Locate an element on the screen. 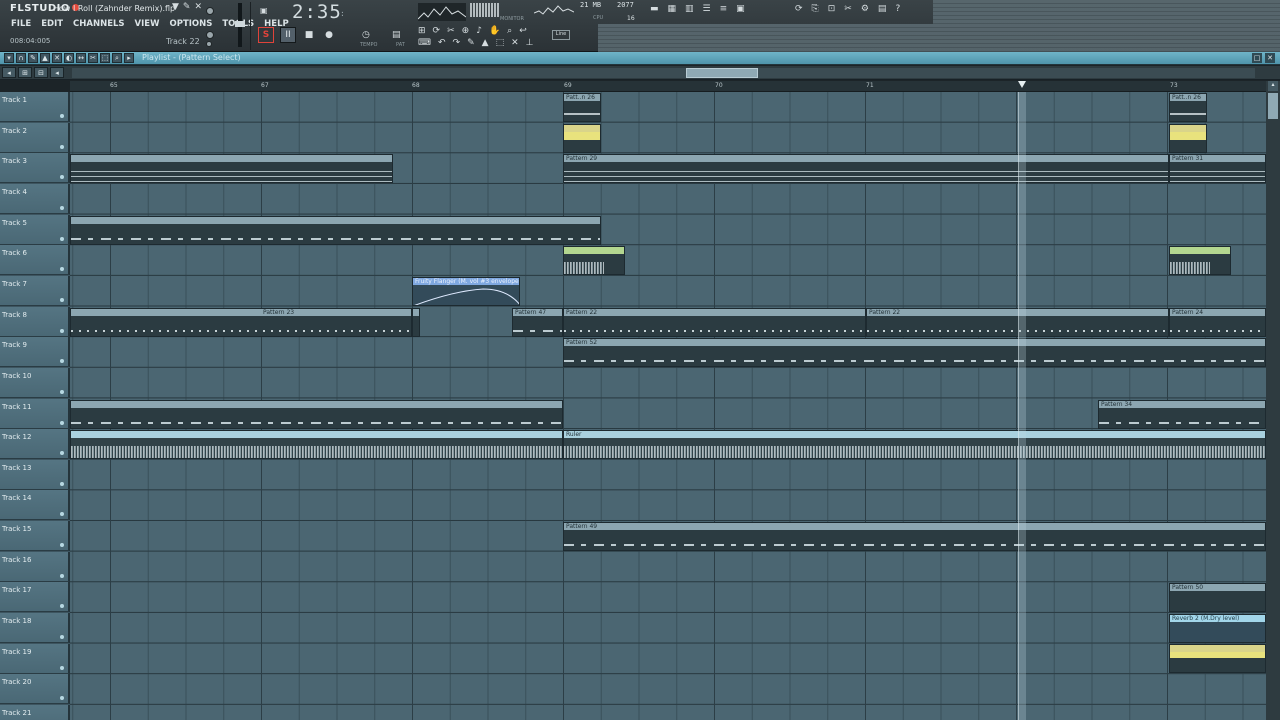 The height and width of the screenshot is (720, 1280). step-icon: ♪ is located at coordinates (479, 31).